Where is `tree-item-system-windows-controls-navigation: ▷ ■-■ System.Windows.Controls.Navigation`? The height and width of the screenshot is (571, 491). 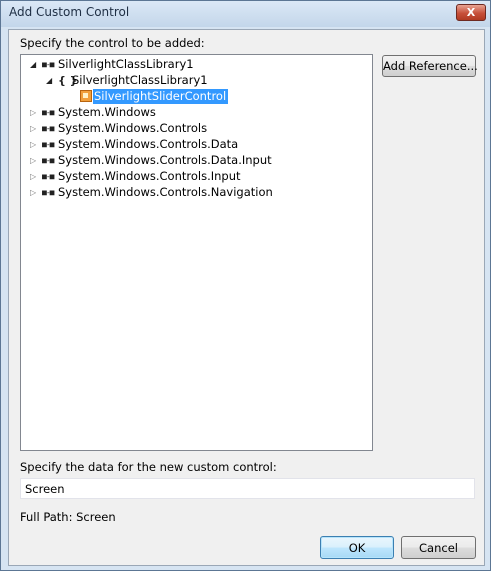 tree-item-system-windows-controls-navigation: ▷ ■-■ System.Windows.Controls.Navigation is located at coordinates (151, 193).